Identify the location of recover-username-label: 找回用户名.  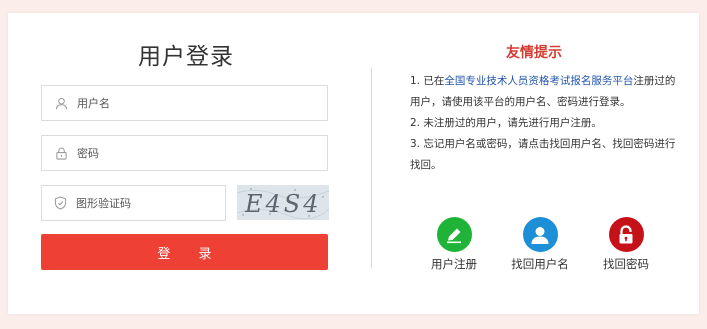
(540, 264).